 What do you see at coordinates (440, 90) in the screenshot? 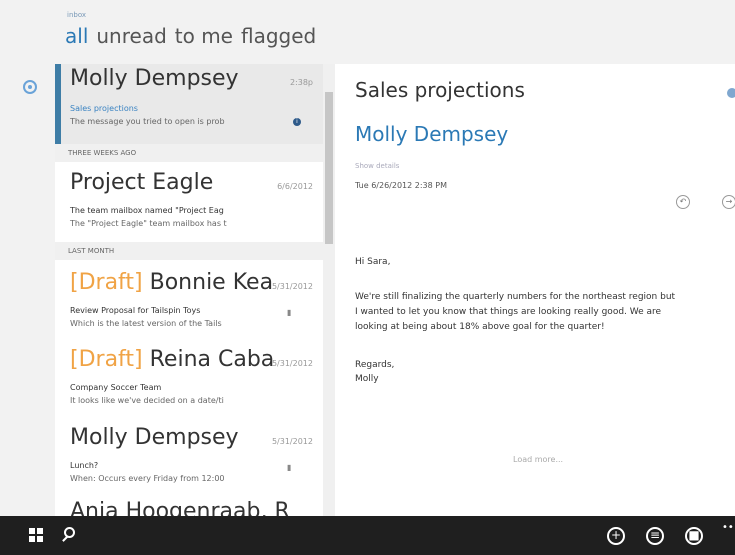
I see `email-subject: Sales projections` at bounding box center [440, 90].